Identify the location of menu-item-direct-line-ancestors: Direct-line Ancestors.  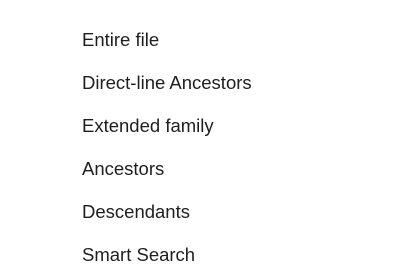
(232, 83).